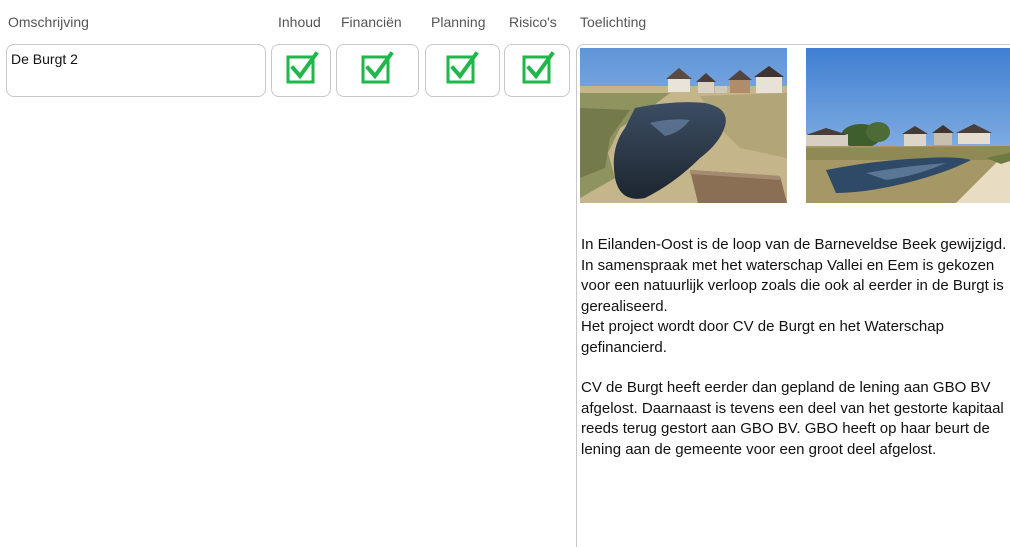 This screenshot has height=547, width=1010. I want to click on inhoud-checkbox, so click(301, 70).